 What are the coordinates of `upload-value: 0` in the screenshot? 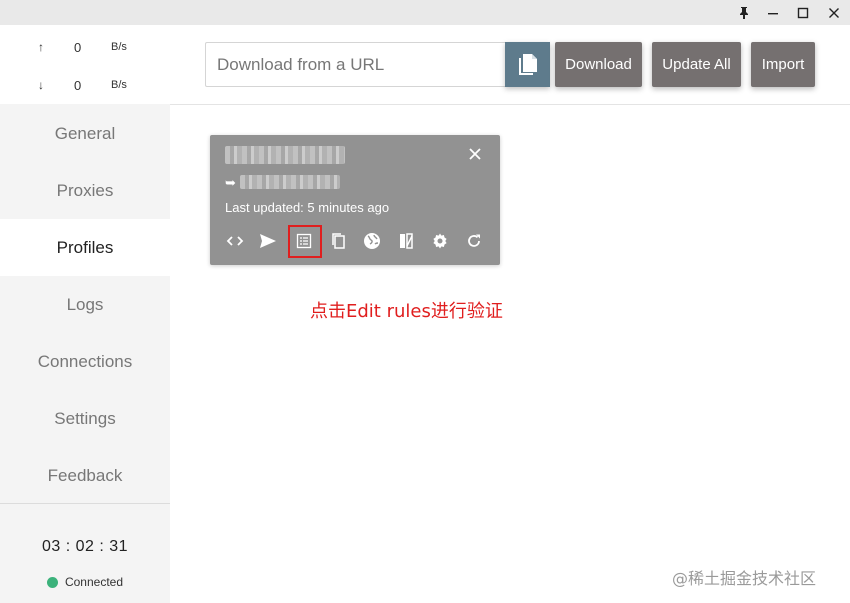 It's located at (78, 47).